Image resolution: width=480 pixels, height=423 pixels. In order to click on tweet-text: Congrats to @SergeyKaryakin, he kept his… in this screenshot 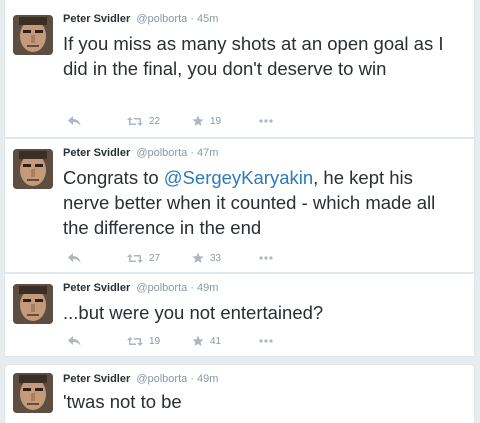, I will do `click(263, 202)`.